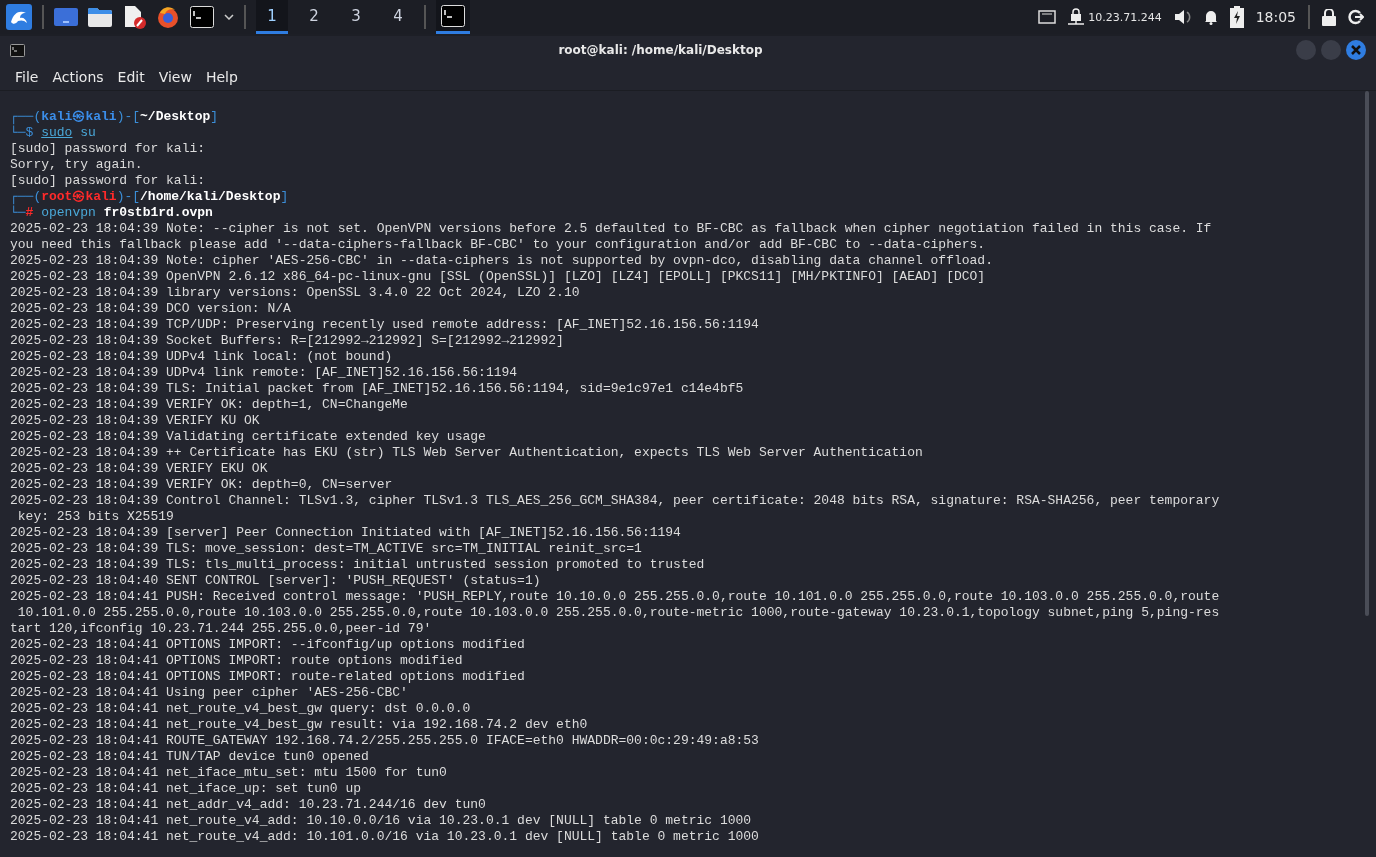 The width and height of the screenshot is (1376, 857). What do you see at coordinates (381, 821) in the screenshot?
I see `terminal-line: 2025-02-23 18:04:41 net_route_v4_add: 10.10.0.0/16 via 10.23.0.1 dev [NULL] table 0 metric 1000` at bounding box center [381, 821].